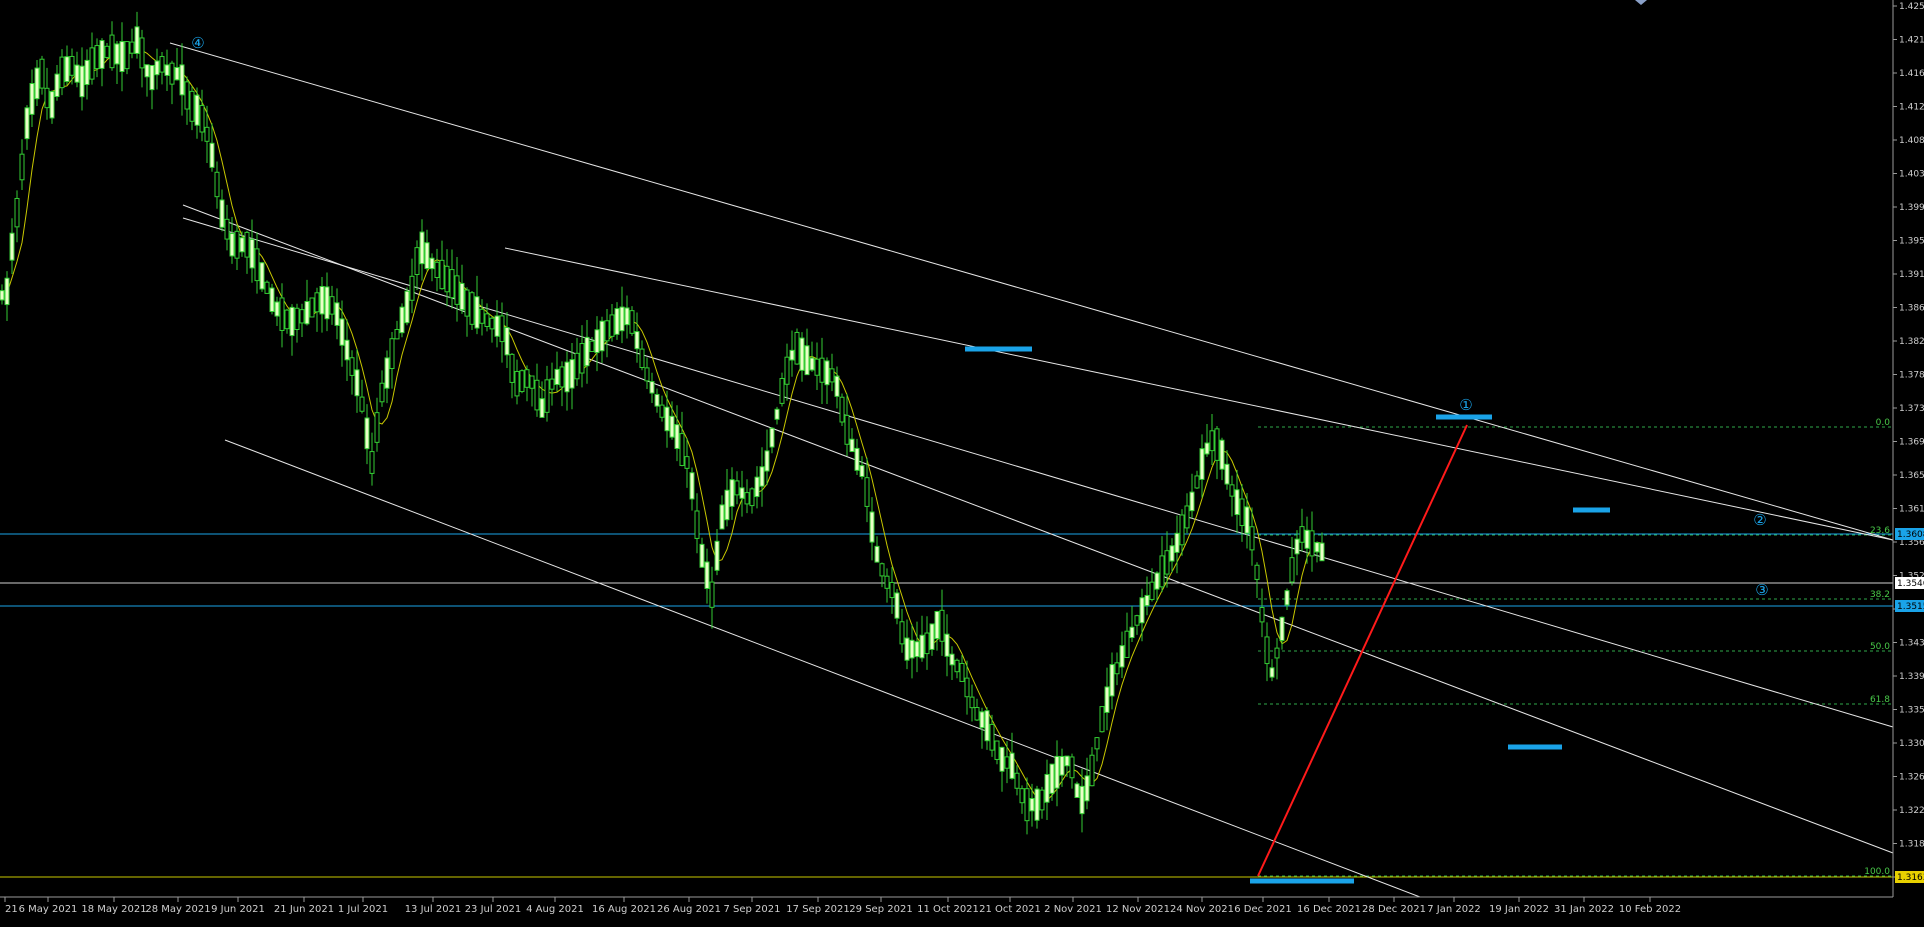 The image size is (1924, 927). I want to click on x-tick-label: 12 Nov 2021, so click(1138, 909).